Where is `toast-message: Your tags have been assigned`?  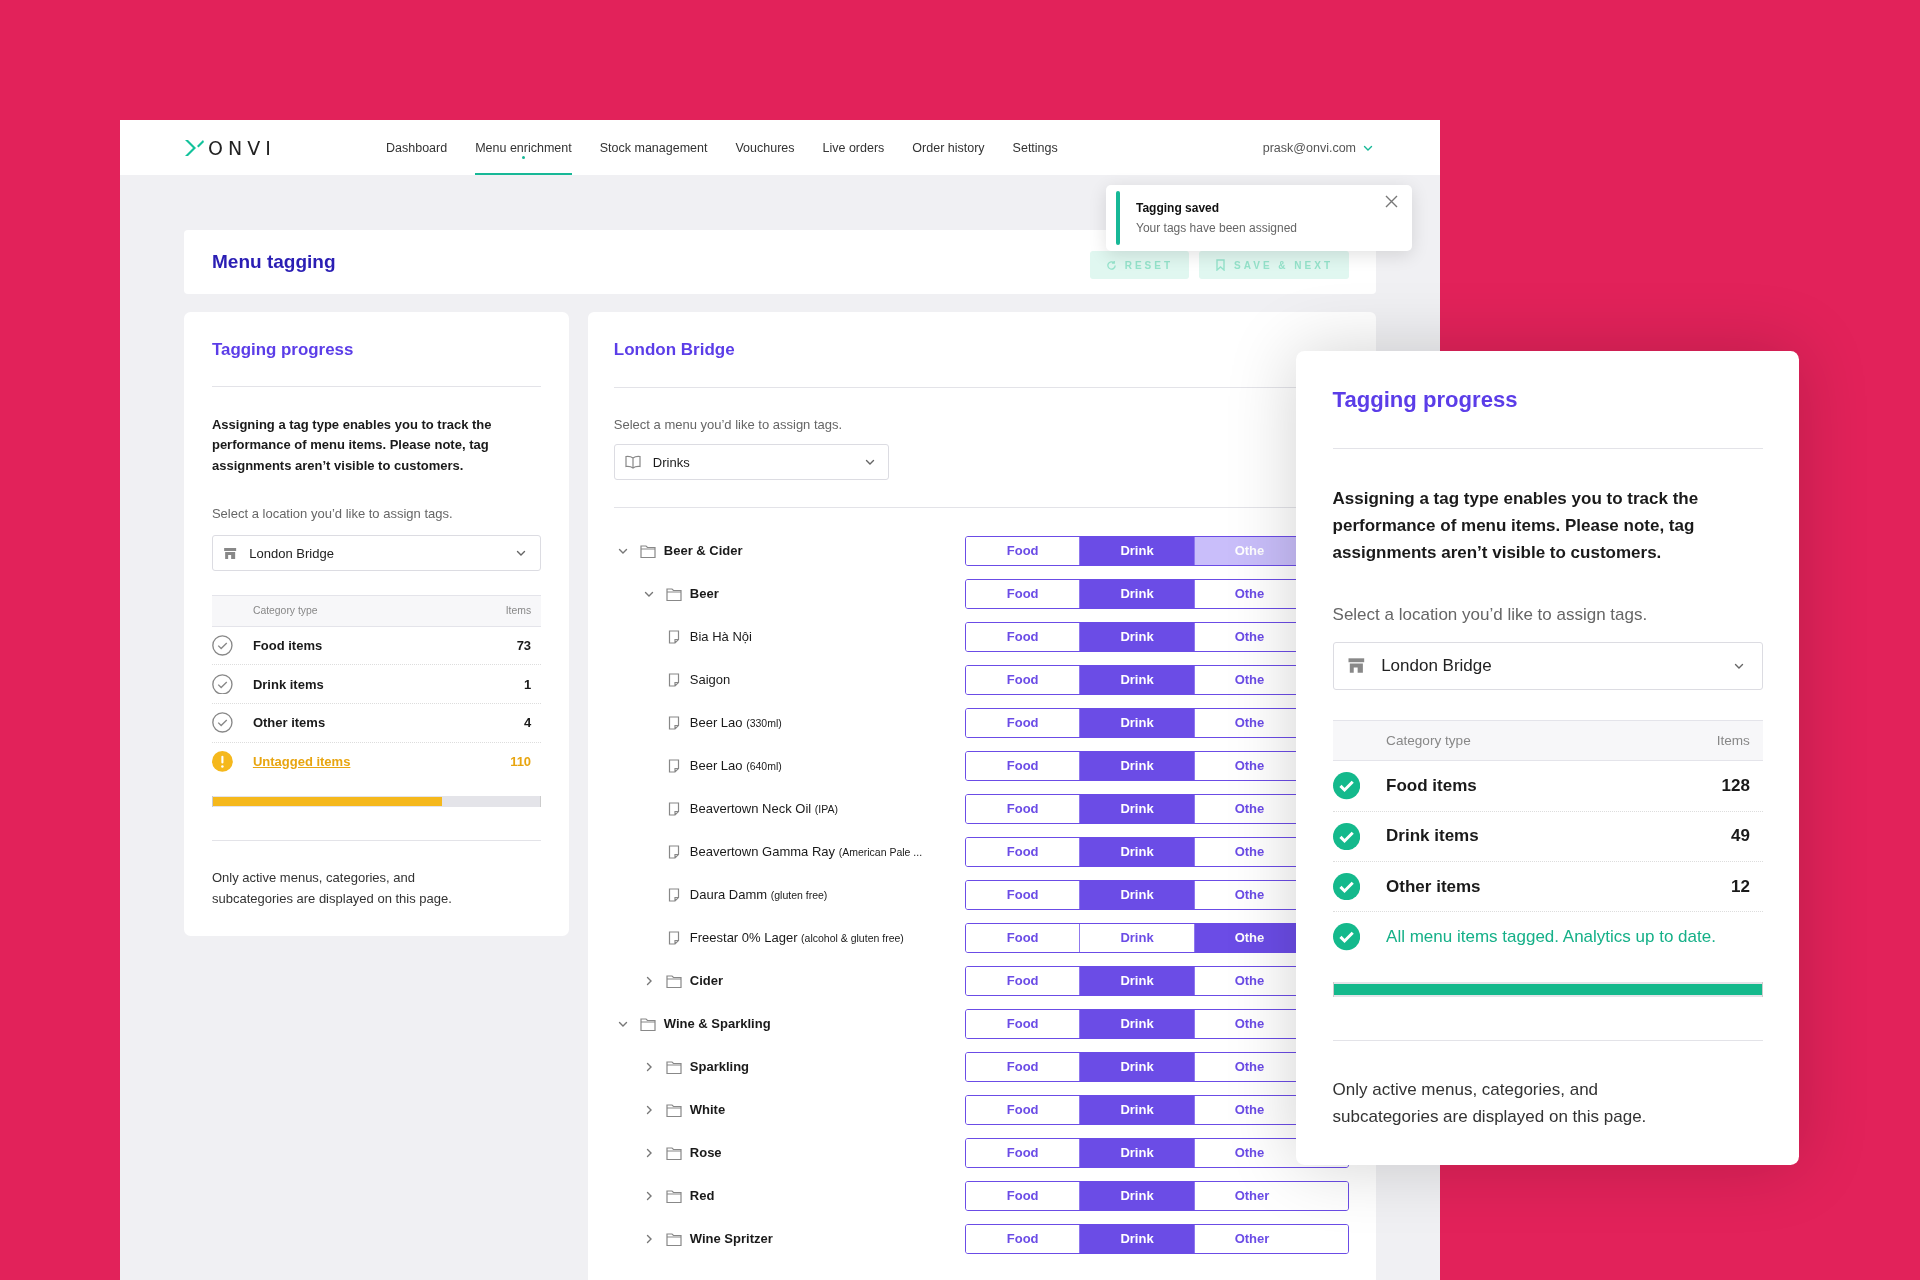 toast-message: Your tags have been assigned is located at coordinates (1217, 228).